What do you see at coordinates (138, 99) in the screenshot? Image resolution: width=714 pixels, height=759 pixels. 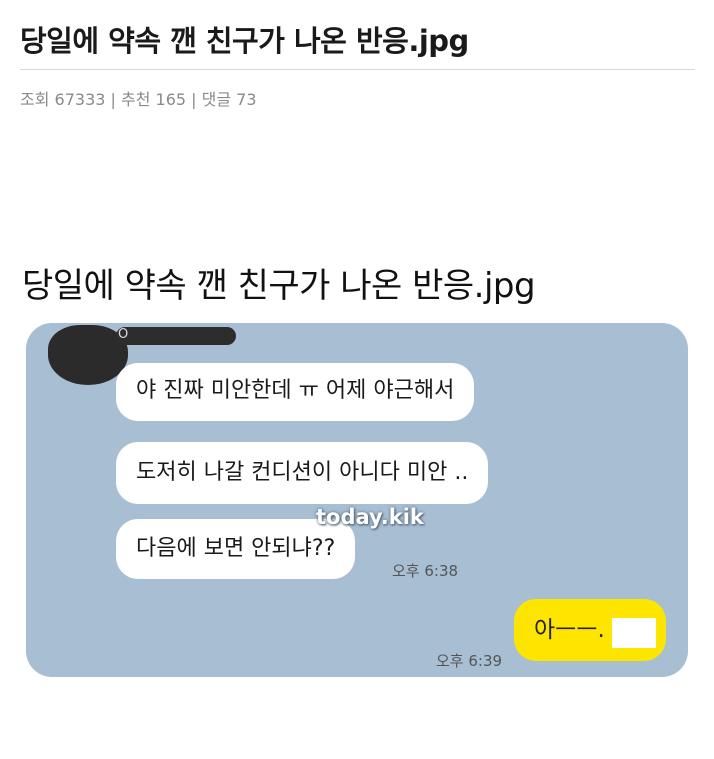 I see `post-meta: 조회 67333 | 추천 165 | 댓글 73` at bounding box center [138, 99].